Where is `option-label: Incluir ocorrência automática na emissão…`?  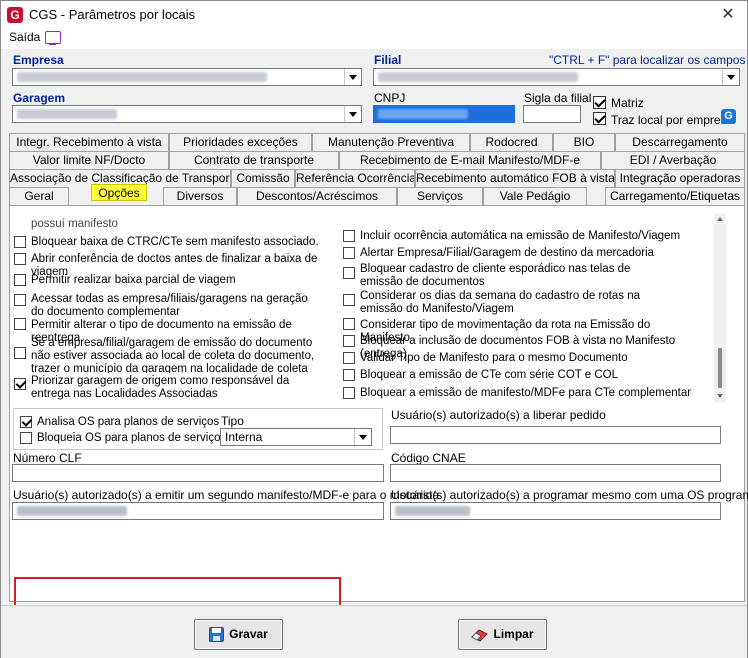 option-label: Incluir ocorrência automática na emissão… is located at coordinates (520, 236).